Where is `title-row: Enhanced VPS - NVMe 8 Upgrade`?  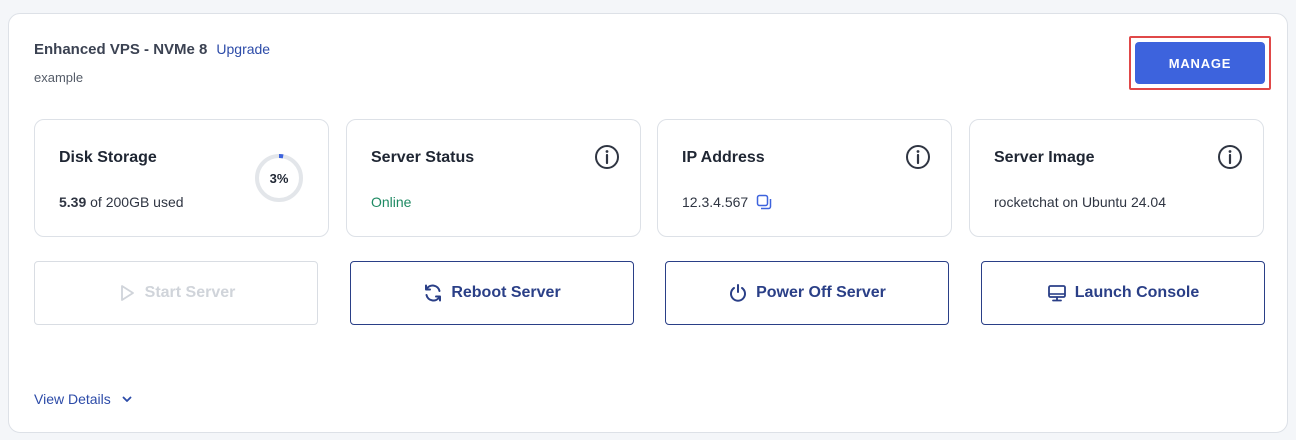 title-row: Enhanced VPS - NVMe 8 Upgrade is located at coordinates (152, 49).